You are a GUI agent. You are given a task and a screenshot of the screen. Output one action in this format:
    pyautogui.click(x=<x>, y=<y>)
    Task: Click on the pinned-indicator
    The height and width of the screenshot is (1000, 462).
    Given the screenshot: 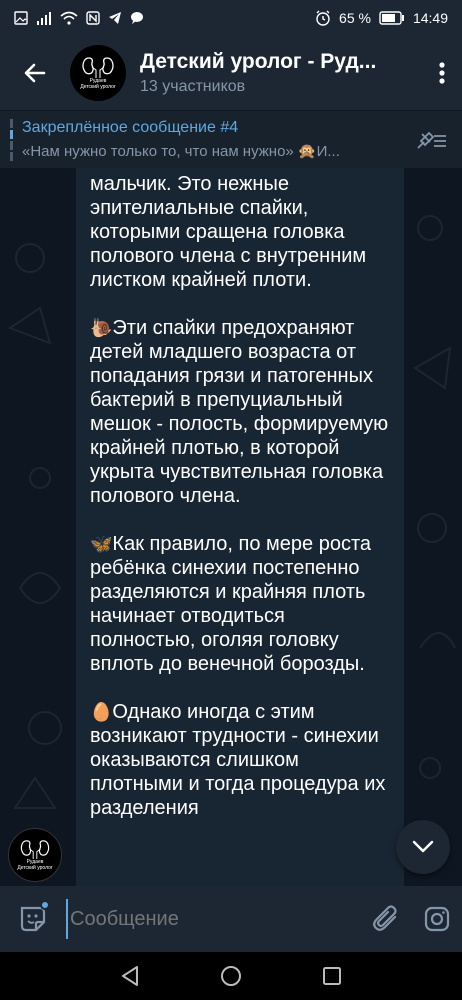 What is the action you would take?
    pyautogui.click(x=11, y=140)
    